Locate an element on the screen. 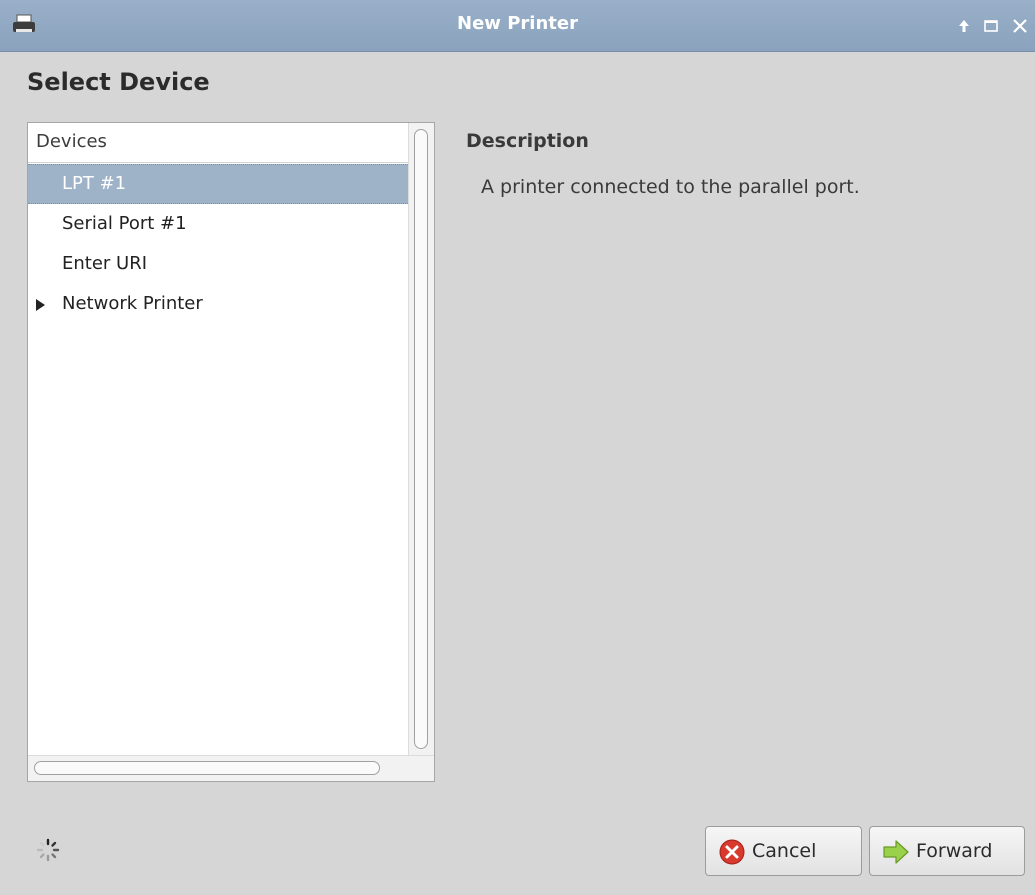 The width and height of the screenshot is (1035, 895). description-heading: Description is located at coordinates (527, 141).